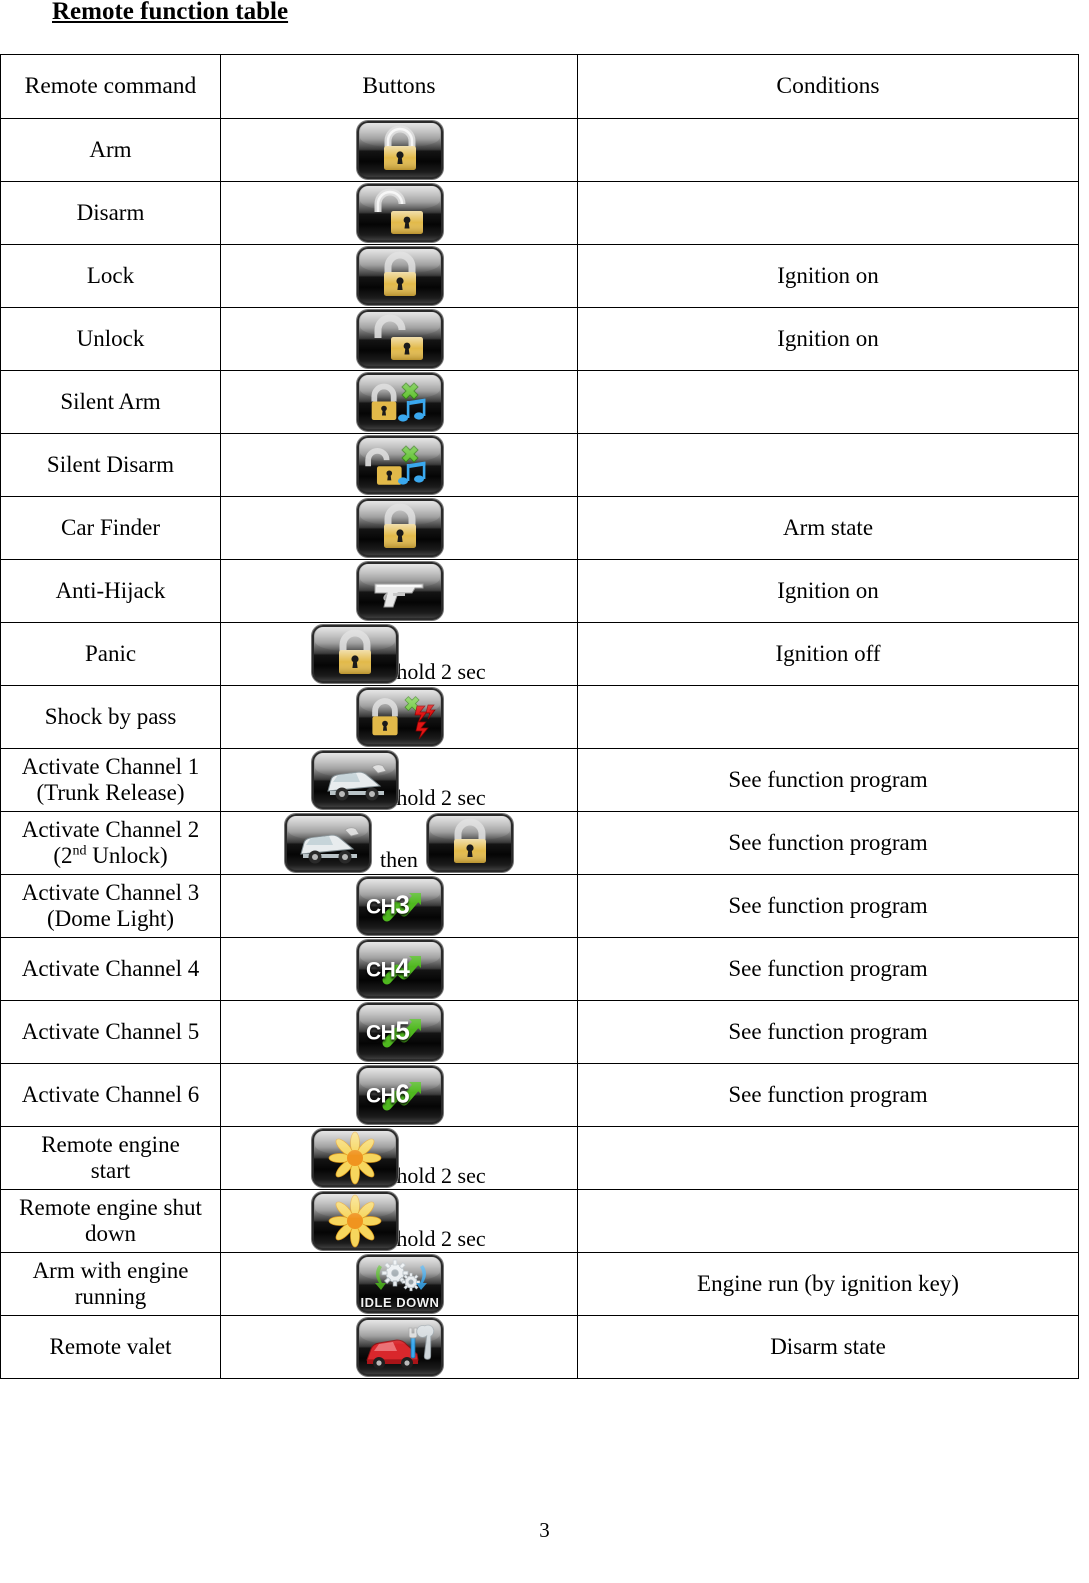 This screenshot has height=1583, width=1089. I want to click on row-command-label: Remote valet, so click(110, 1347).